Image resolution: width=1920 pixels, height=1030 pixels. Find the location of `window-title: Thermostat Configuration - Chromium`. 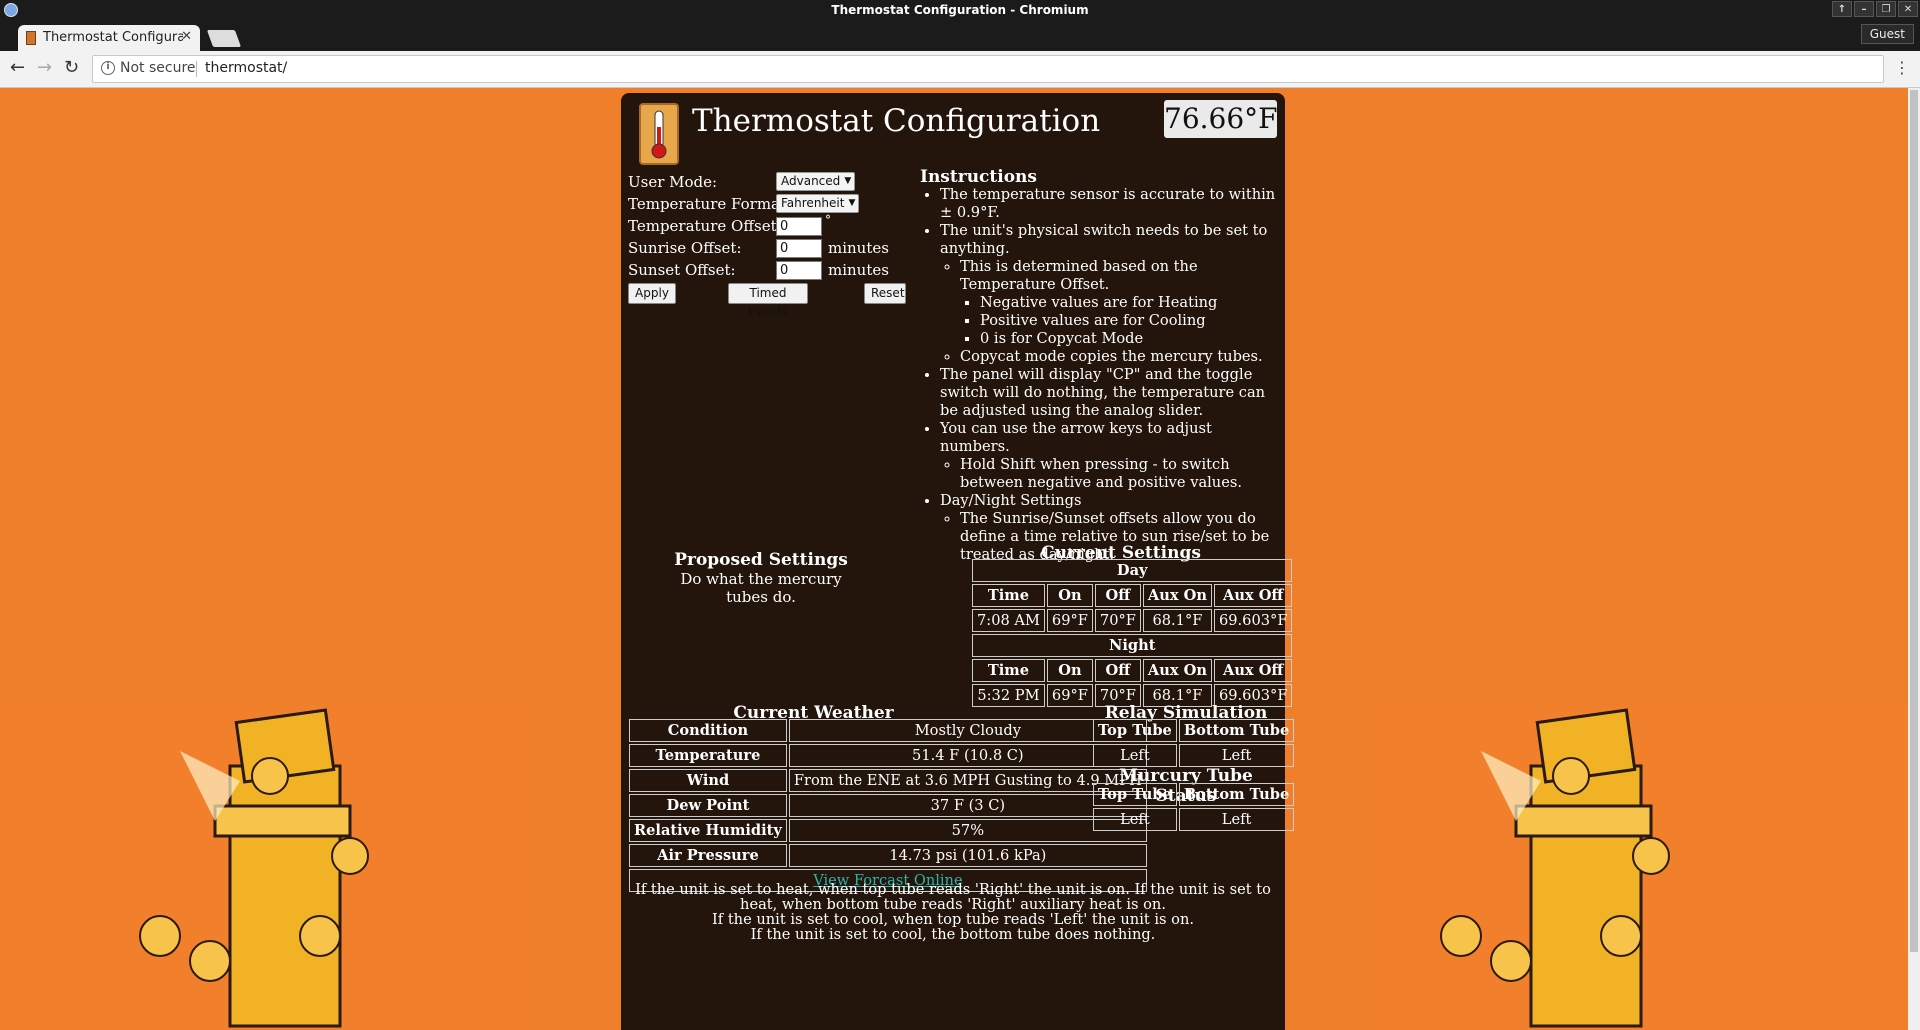

window-title: Thermostat Configuration - Chromium is located at coordinates (960, 10).